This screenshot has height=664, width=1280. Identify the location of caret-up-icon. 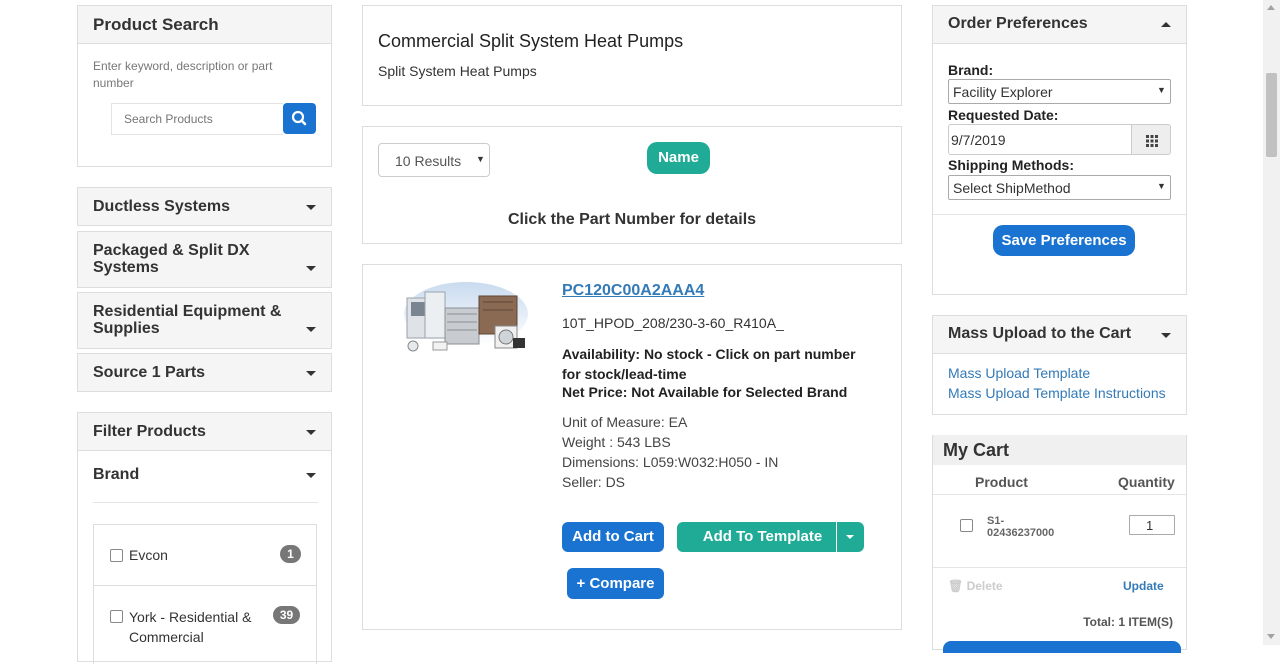
(1166, 24).